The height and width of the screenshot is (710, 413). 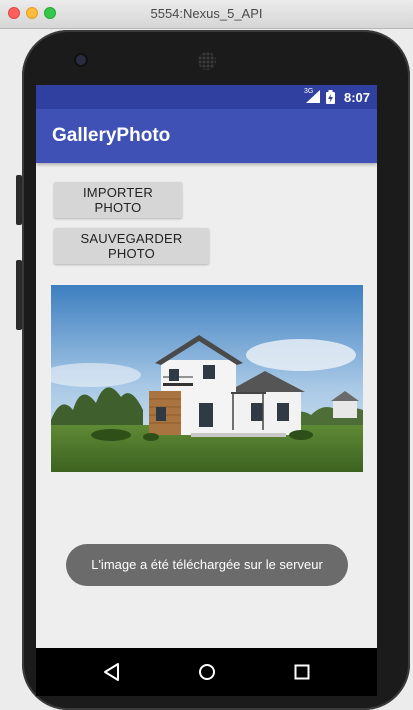 I want to click on signal-icon, so click(x=313, y=96).